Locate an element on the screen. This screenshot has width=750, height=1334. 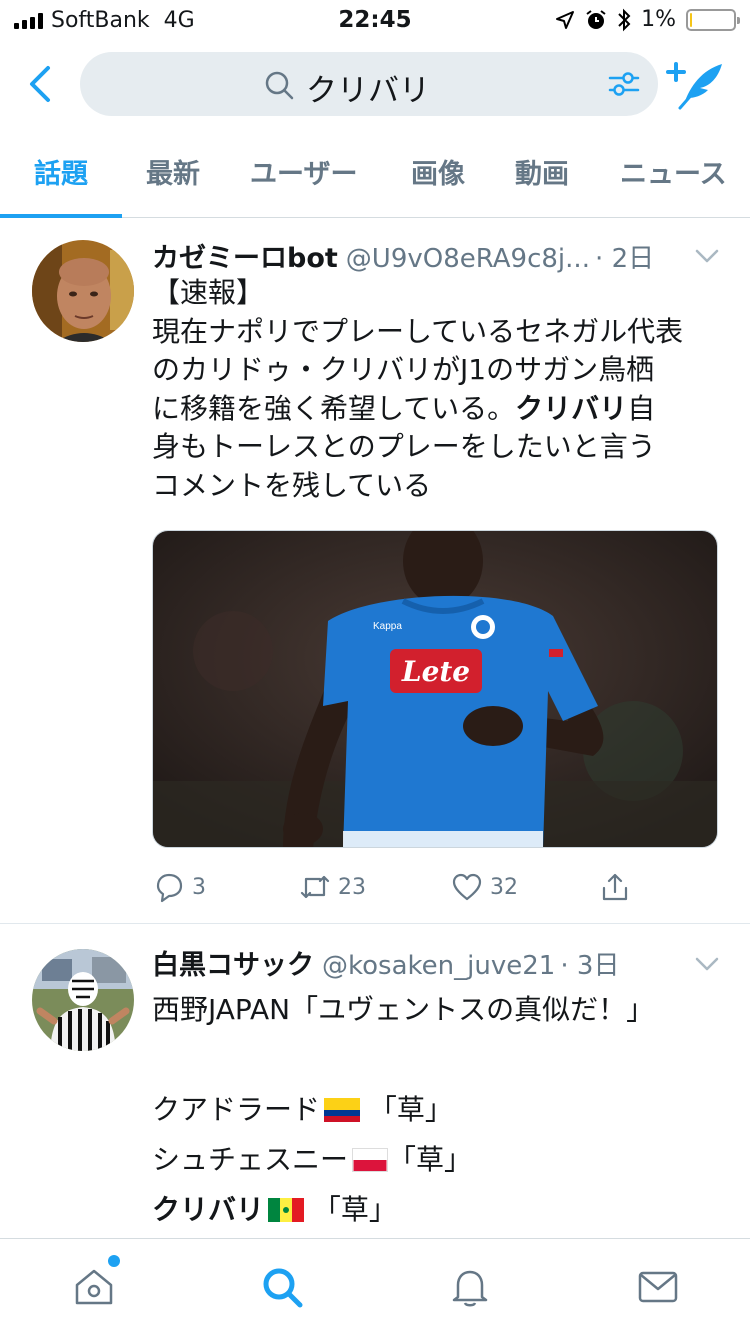
tweet-text-line: 西野JAPAN「ユヴェントスの真似だ！」 is located at coordinates (403, 1009).